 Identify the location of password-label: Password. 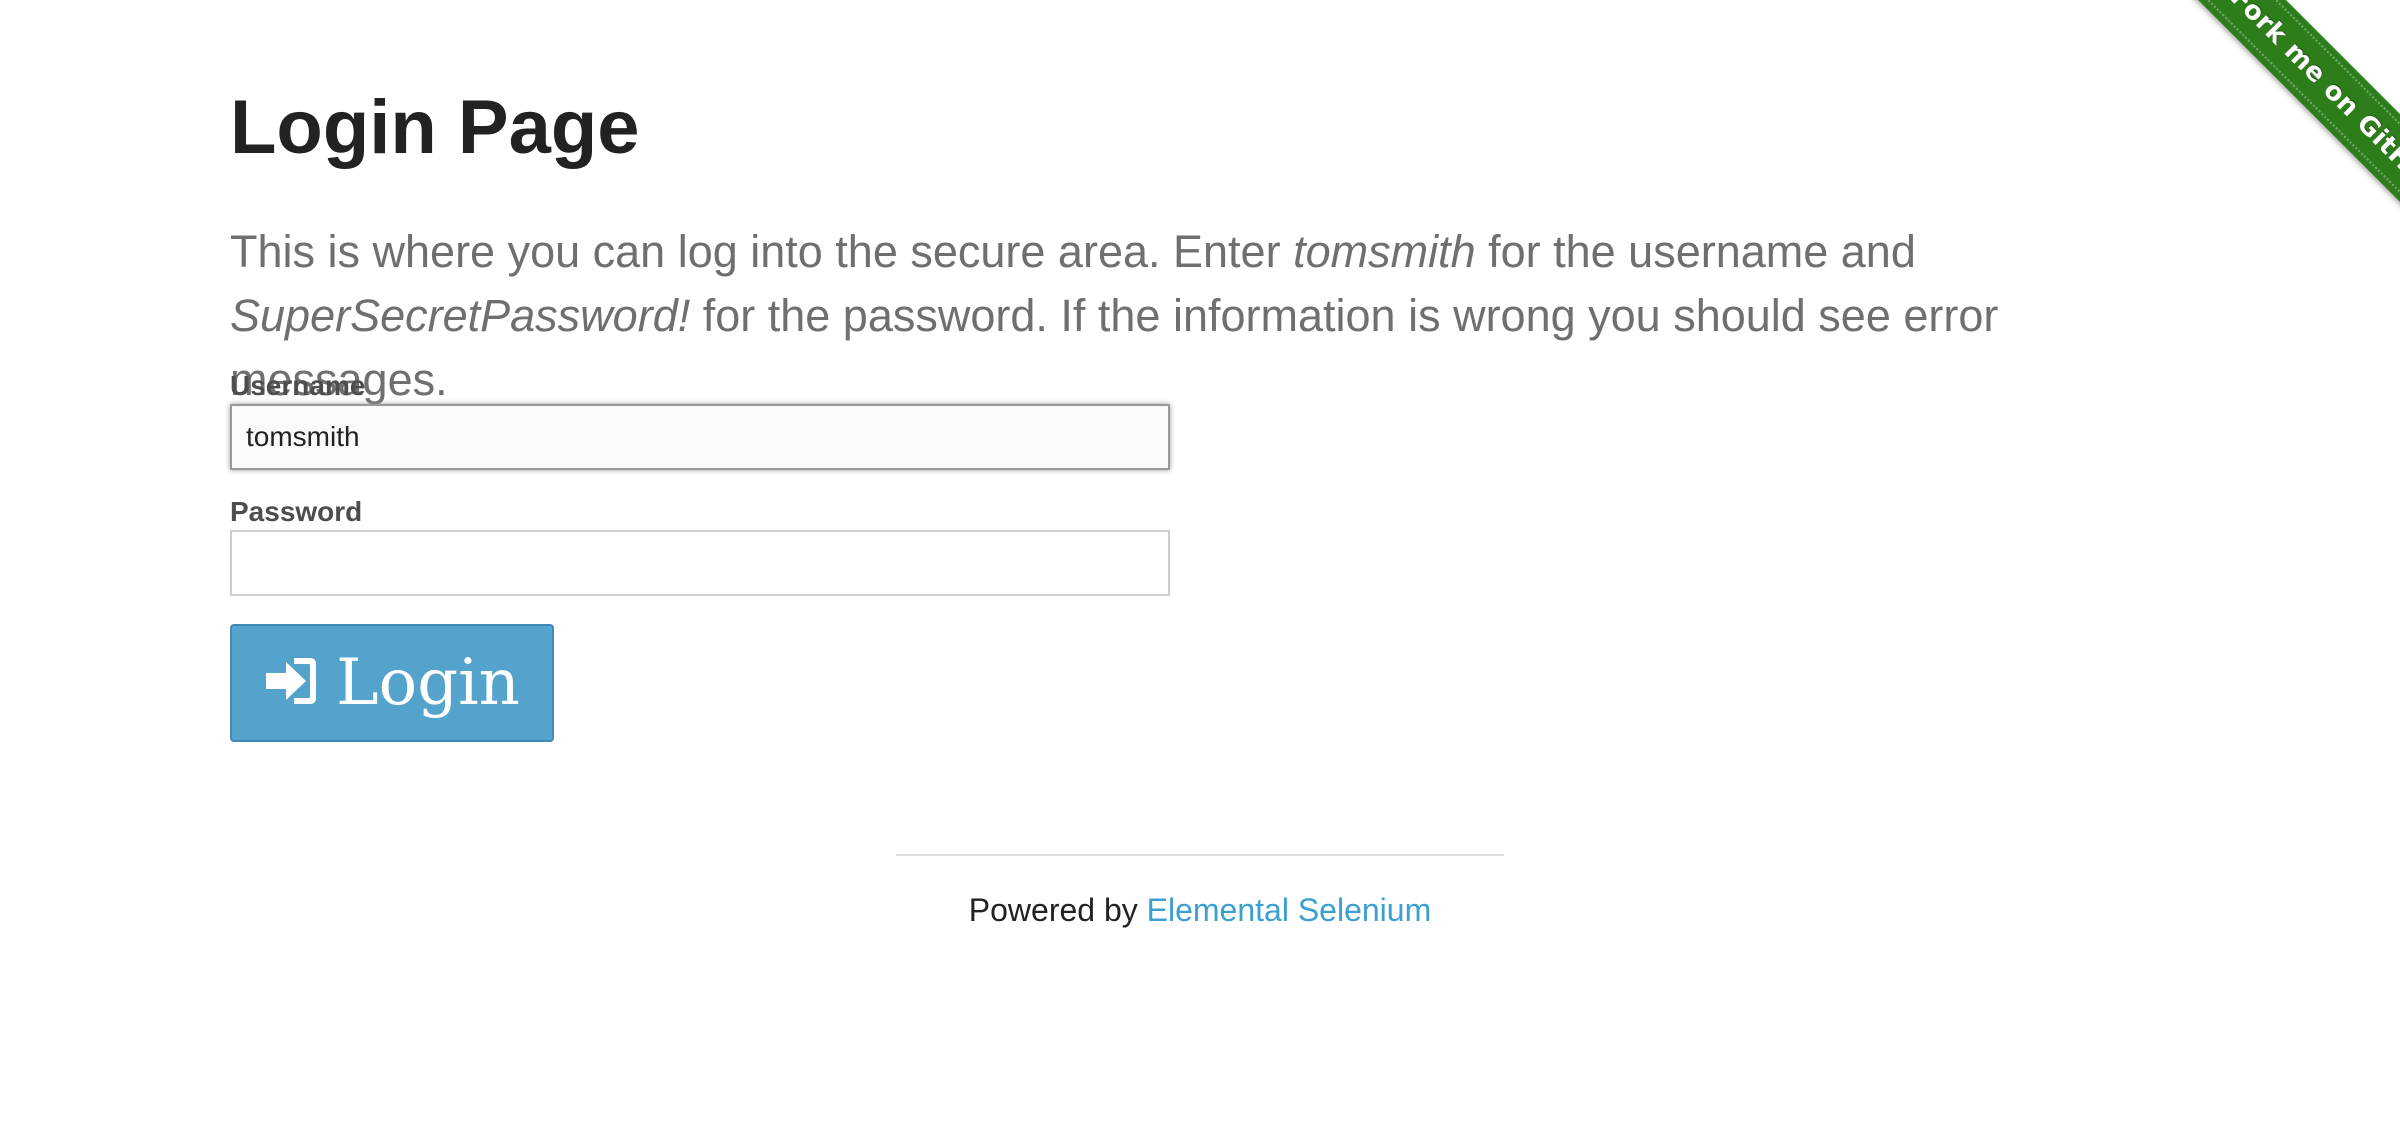
(296, 511).